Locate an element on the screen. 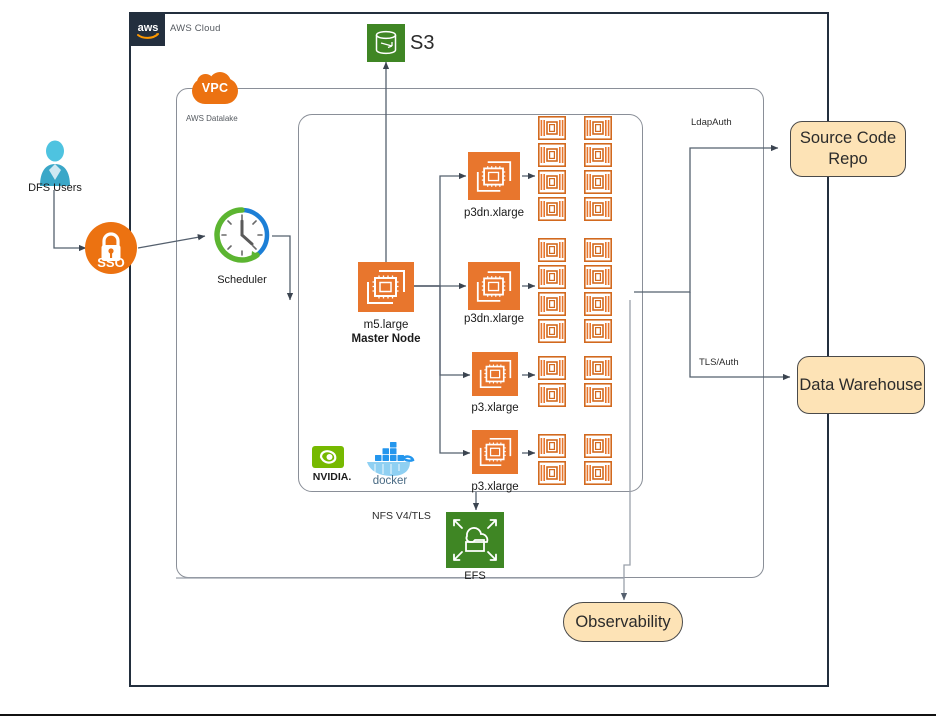 The image size is (936, 720). sso-label: SSO is located at coordinates (111, 262).